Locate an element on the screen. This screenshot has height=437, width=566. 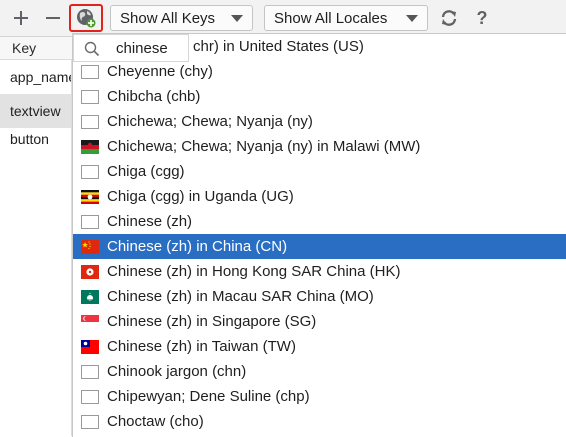
table-row: app_name is located at coordinates (36, 77).